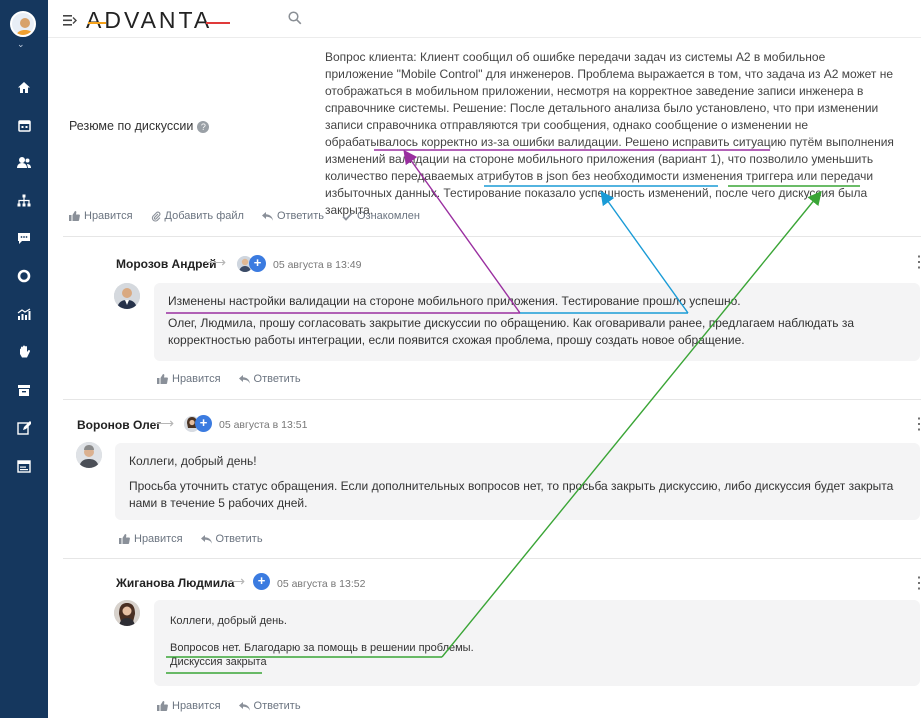  Describe the element at coordinates (295, 20) in the screenshot. I see `search-icon` at that location.